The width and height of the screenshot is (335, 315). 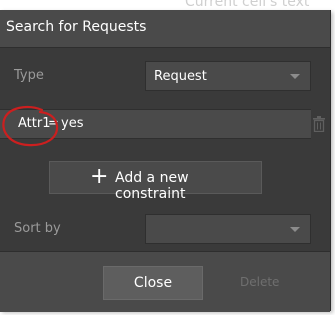 I want to click on background-cell-text: Current cell's text, so click(x=247, y=5).